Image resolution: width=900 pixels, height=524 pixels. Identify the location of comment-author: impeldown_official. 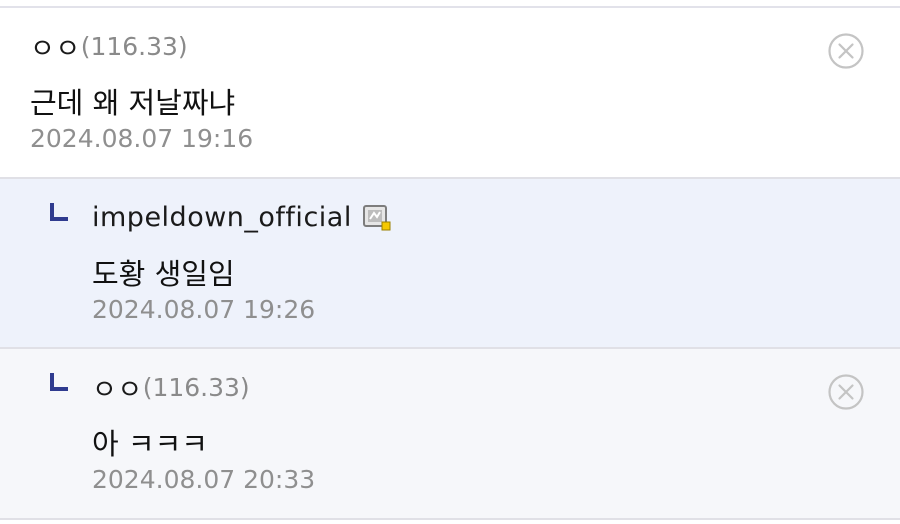
(242, 217).